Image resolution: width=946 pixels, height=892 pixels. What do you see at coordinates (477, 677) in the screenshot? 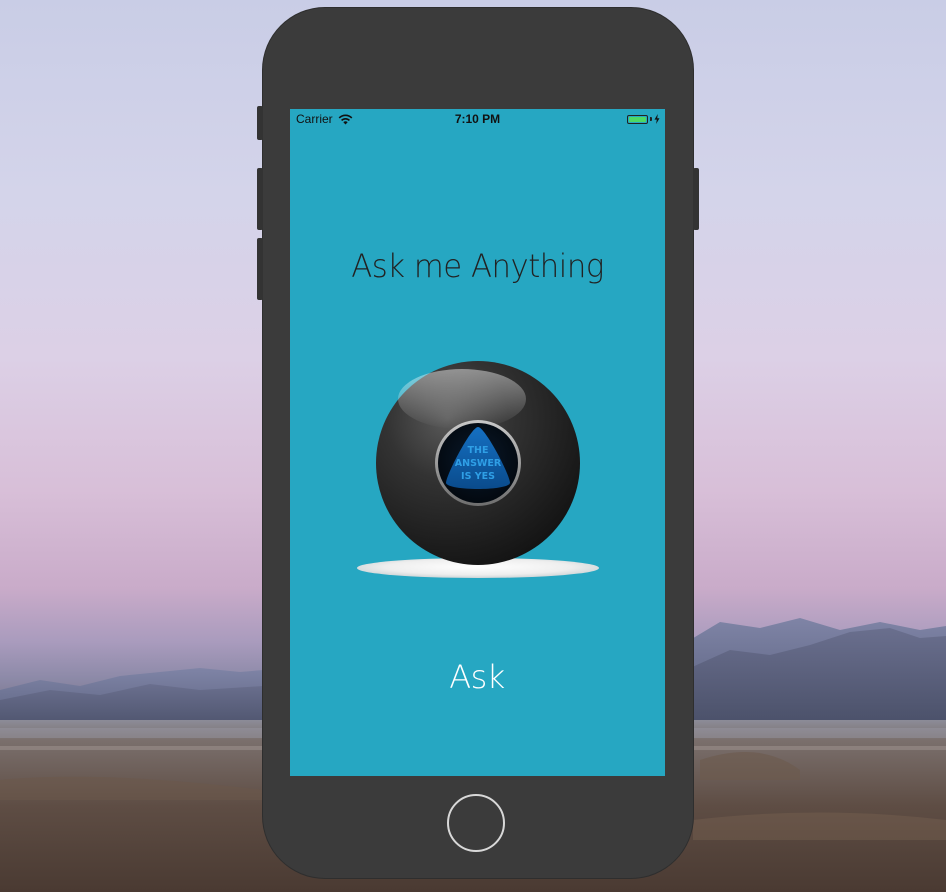
I see `ask-button: Ask` at bounding box center [477, 677].